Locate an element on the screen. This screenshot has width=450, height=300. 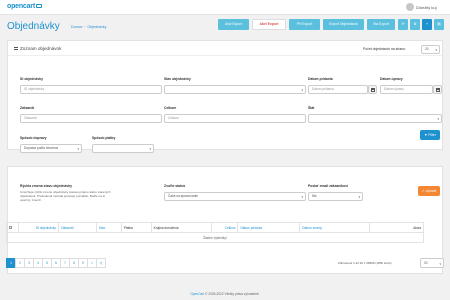
date-modified-input: Dátum úpravy is located at coordinates (406, 89).